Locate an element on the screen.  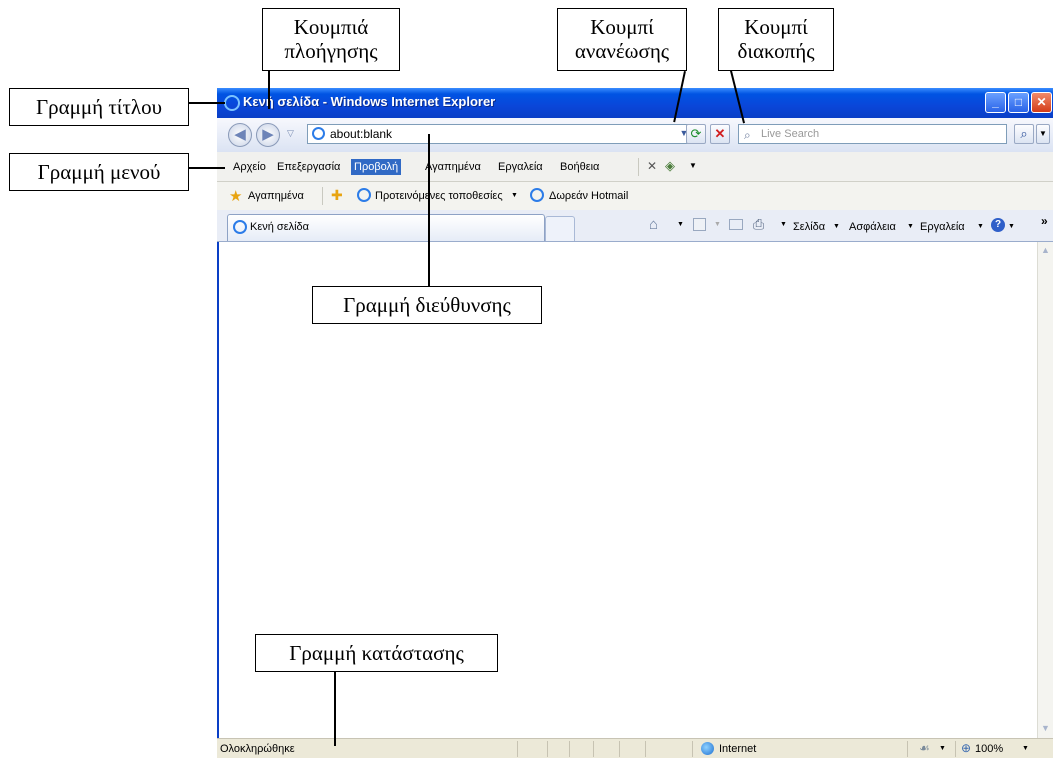
menu-file: Αρχείο is located at coordinates (249, 167).